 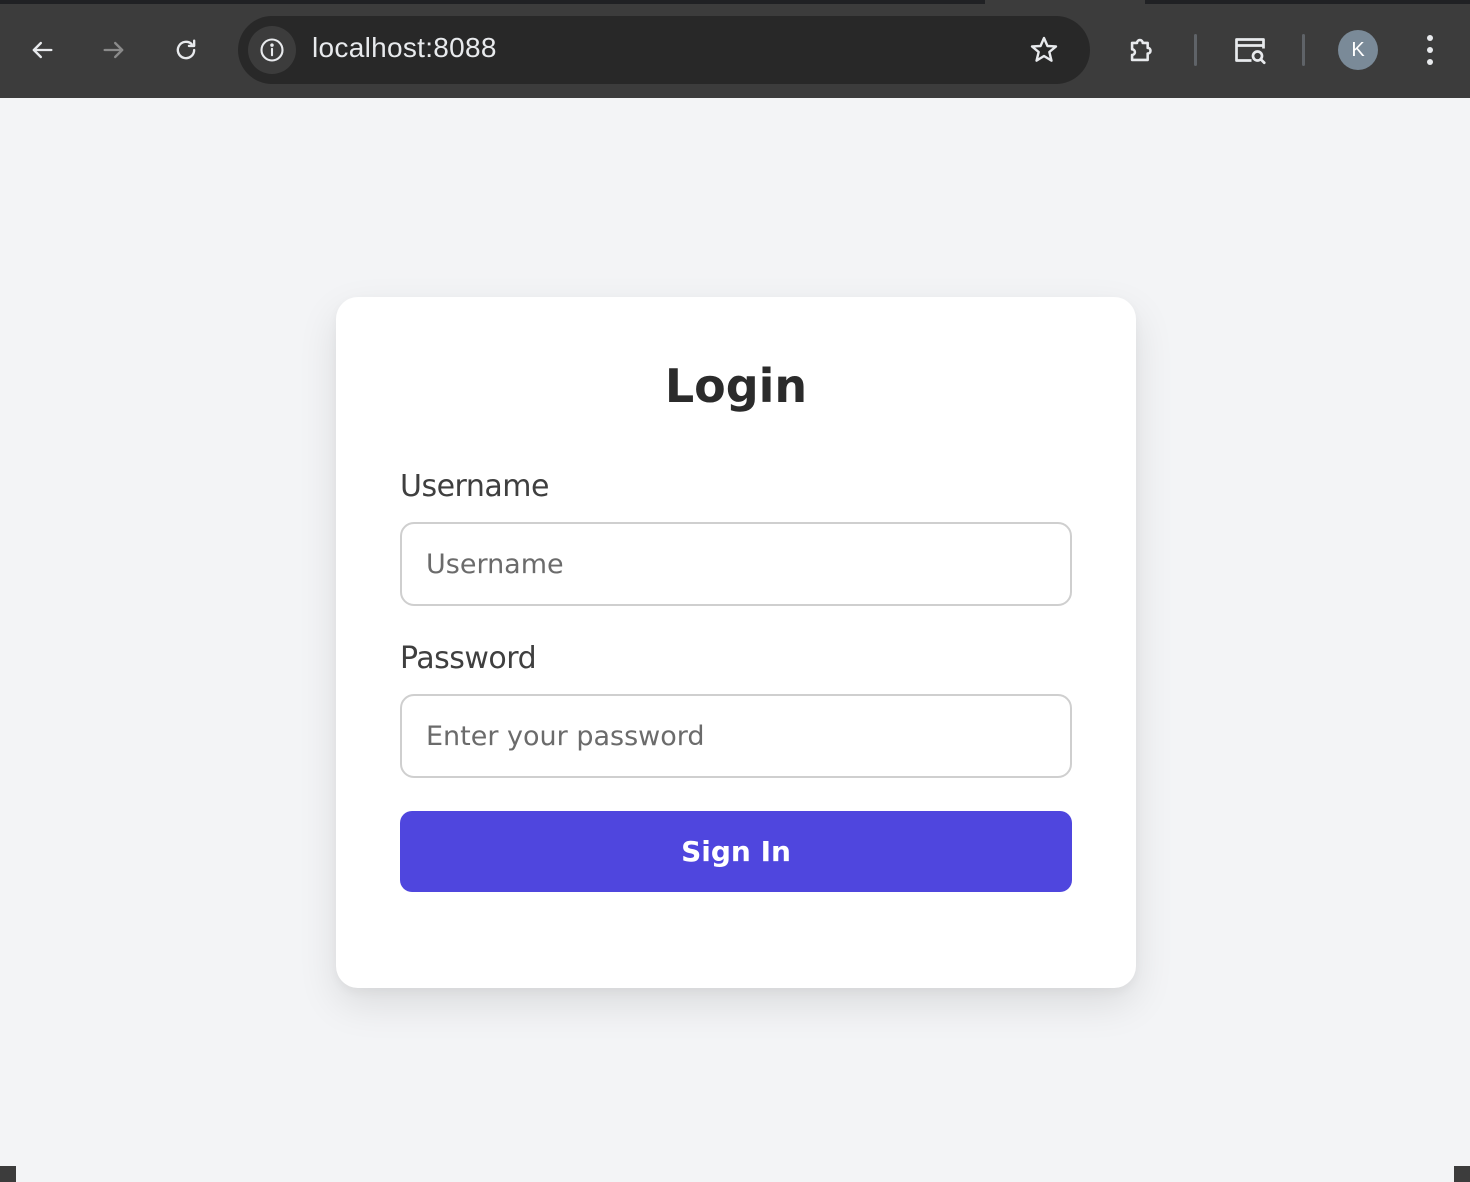 I want to click on tab-strip, so click(x=735, y=2).